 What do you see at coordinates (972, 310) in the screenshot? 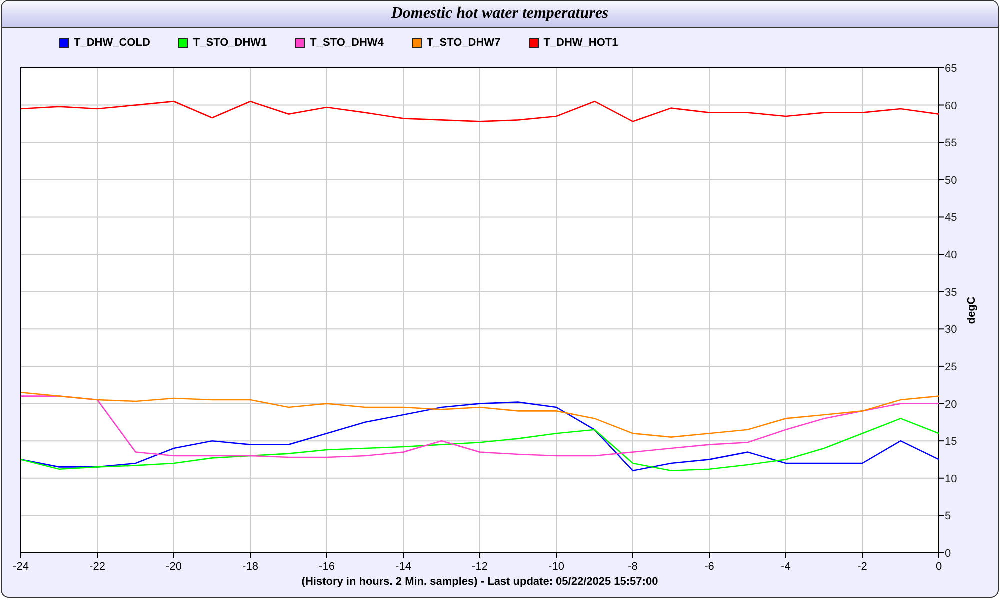
I see `axis-title: degC` at bounding box center [972, 310].